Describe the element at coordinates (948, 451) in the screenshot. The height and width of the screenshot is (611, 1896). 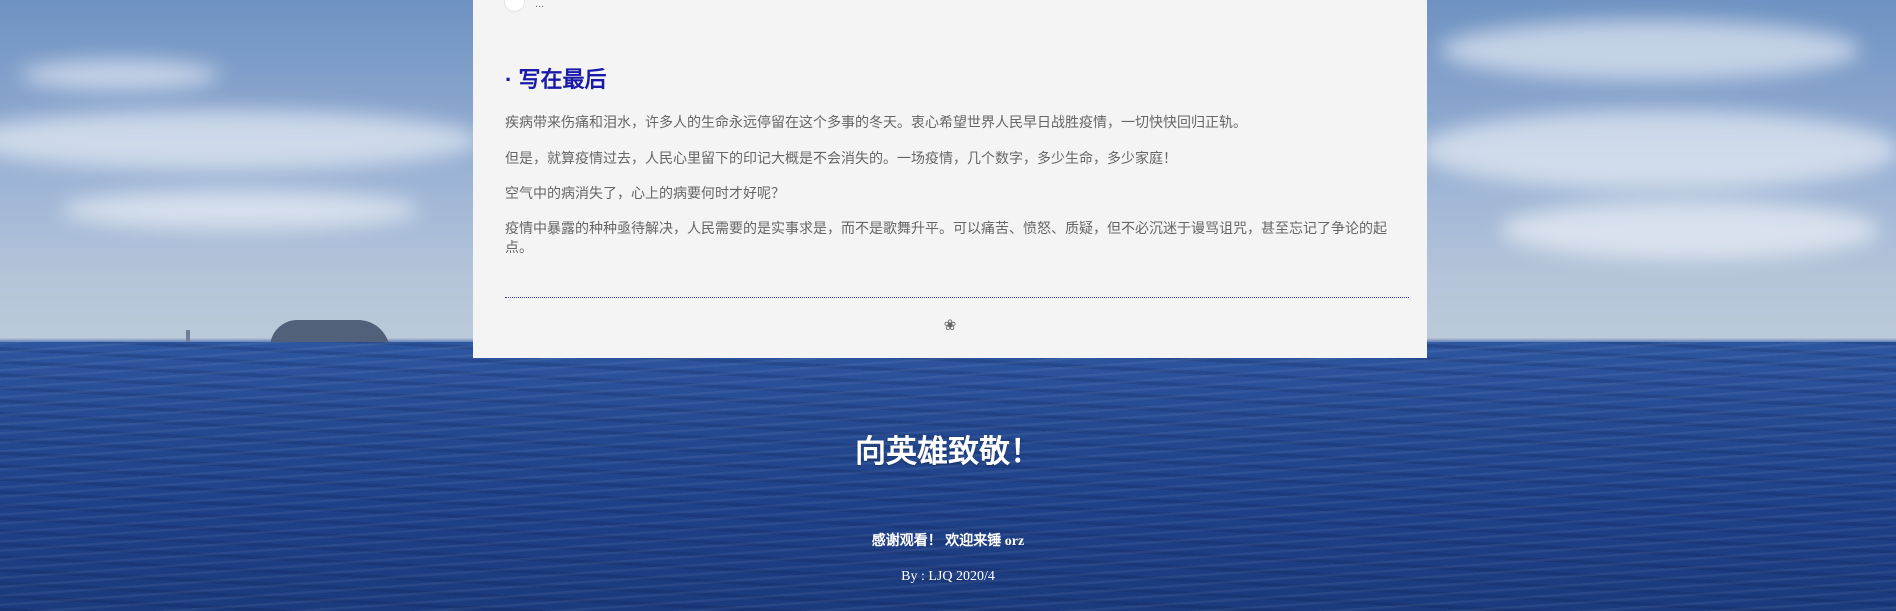
I see `tribute-heading: 向英雄致敬！` at that location.